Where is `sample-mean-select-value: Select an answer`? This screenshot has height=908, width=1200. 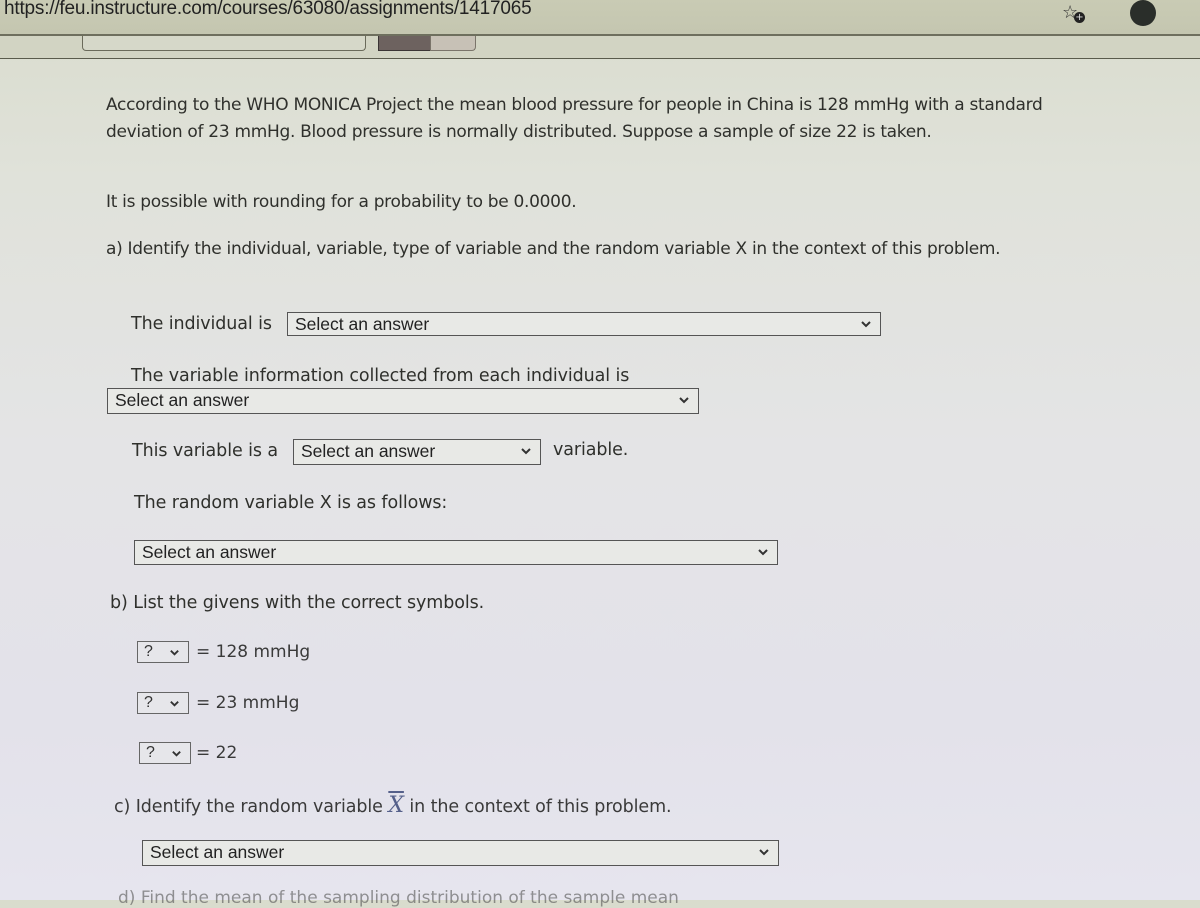
sample-mean-select-value: Select an answer is located at coordinates (217, 852).